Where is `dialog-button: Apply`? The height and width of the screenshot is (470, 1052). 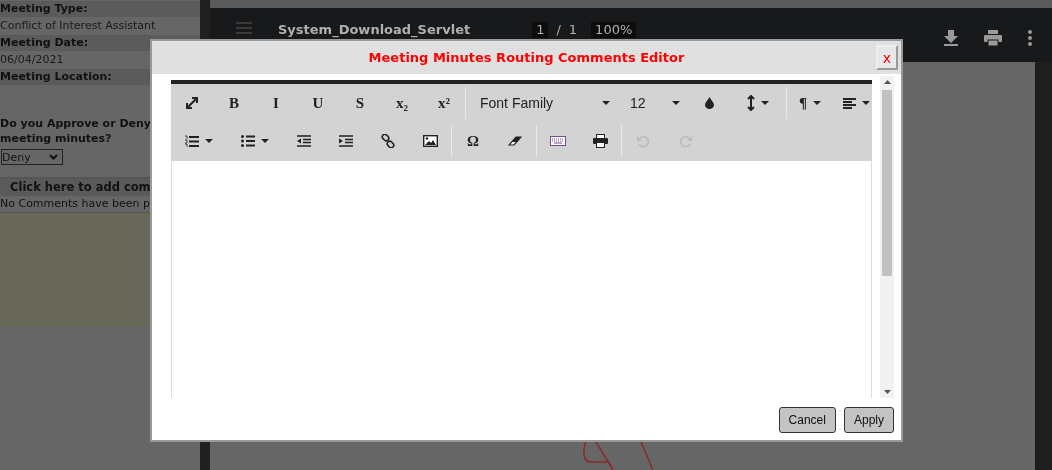
dialog-button: Apply is located at coordinates (868, 420).